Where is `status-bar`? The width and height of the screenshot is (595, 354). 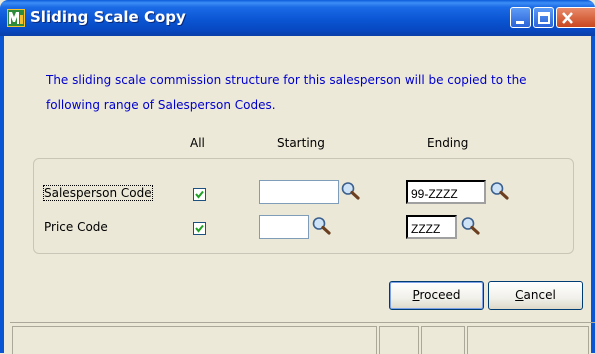
status-bar is located at coordinates (302, 338).